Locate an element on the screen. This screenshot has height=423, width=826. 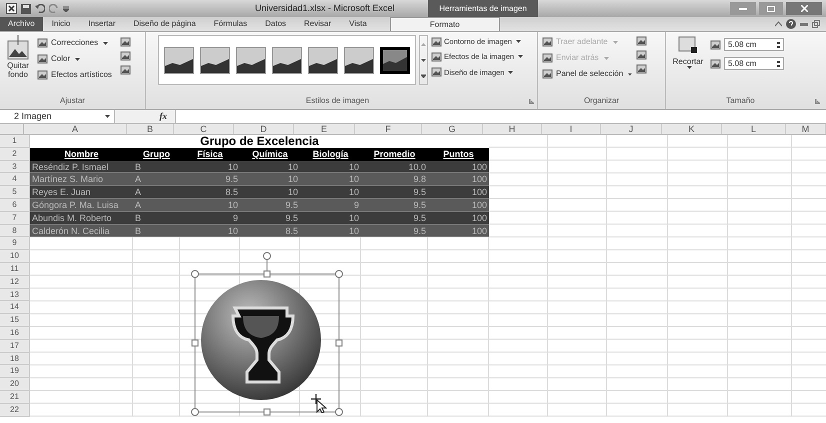
column-header: I is located at coordinates (571, 129).